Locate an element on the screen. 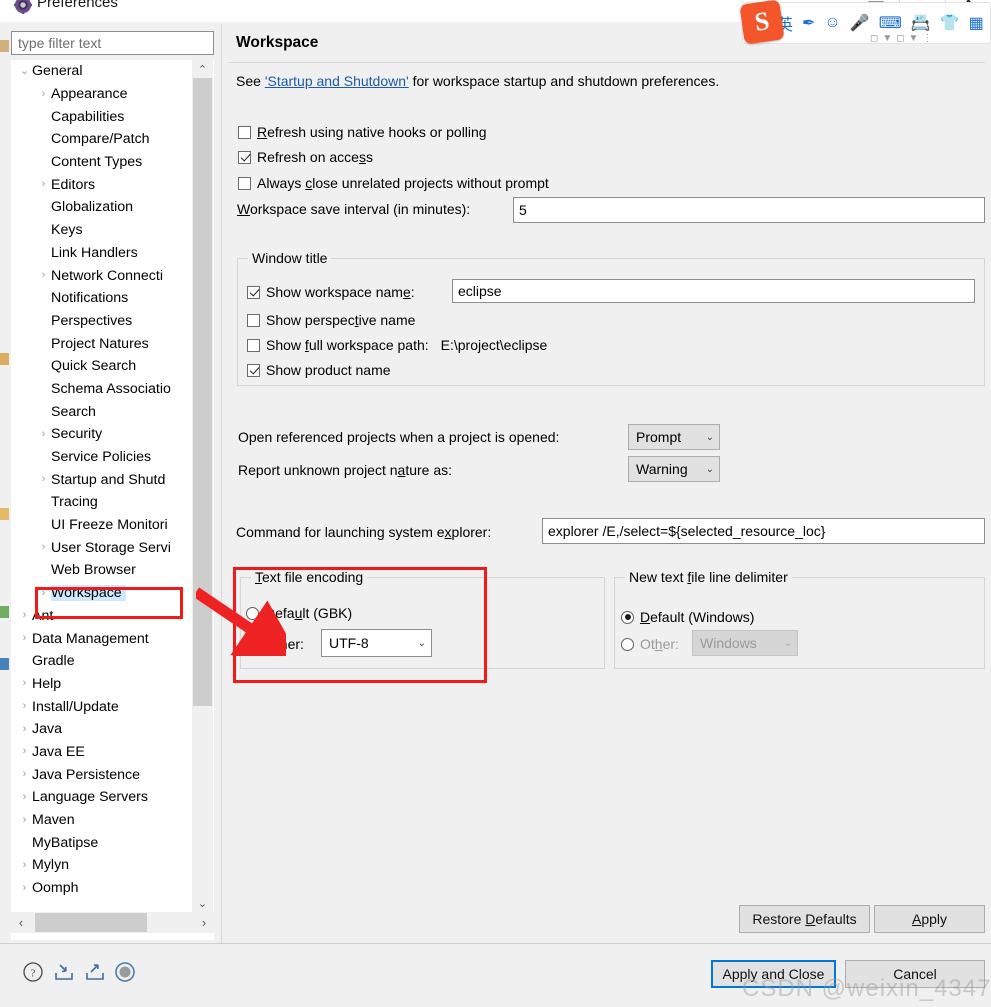  checkbox-show-perspective-name: Show perspective name is located at coordinates (331, 320).